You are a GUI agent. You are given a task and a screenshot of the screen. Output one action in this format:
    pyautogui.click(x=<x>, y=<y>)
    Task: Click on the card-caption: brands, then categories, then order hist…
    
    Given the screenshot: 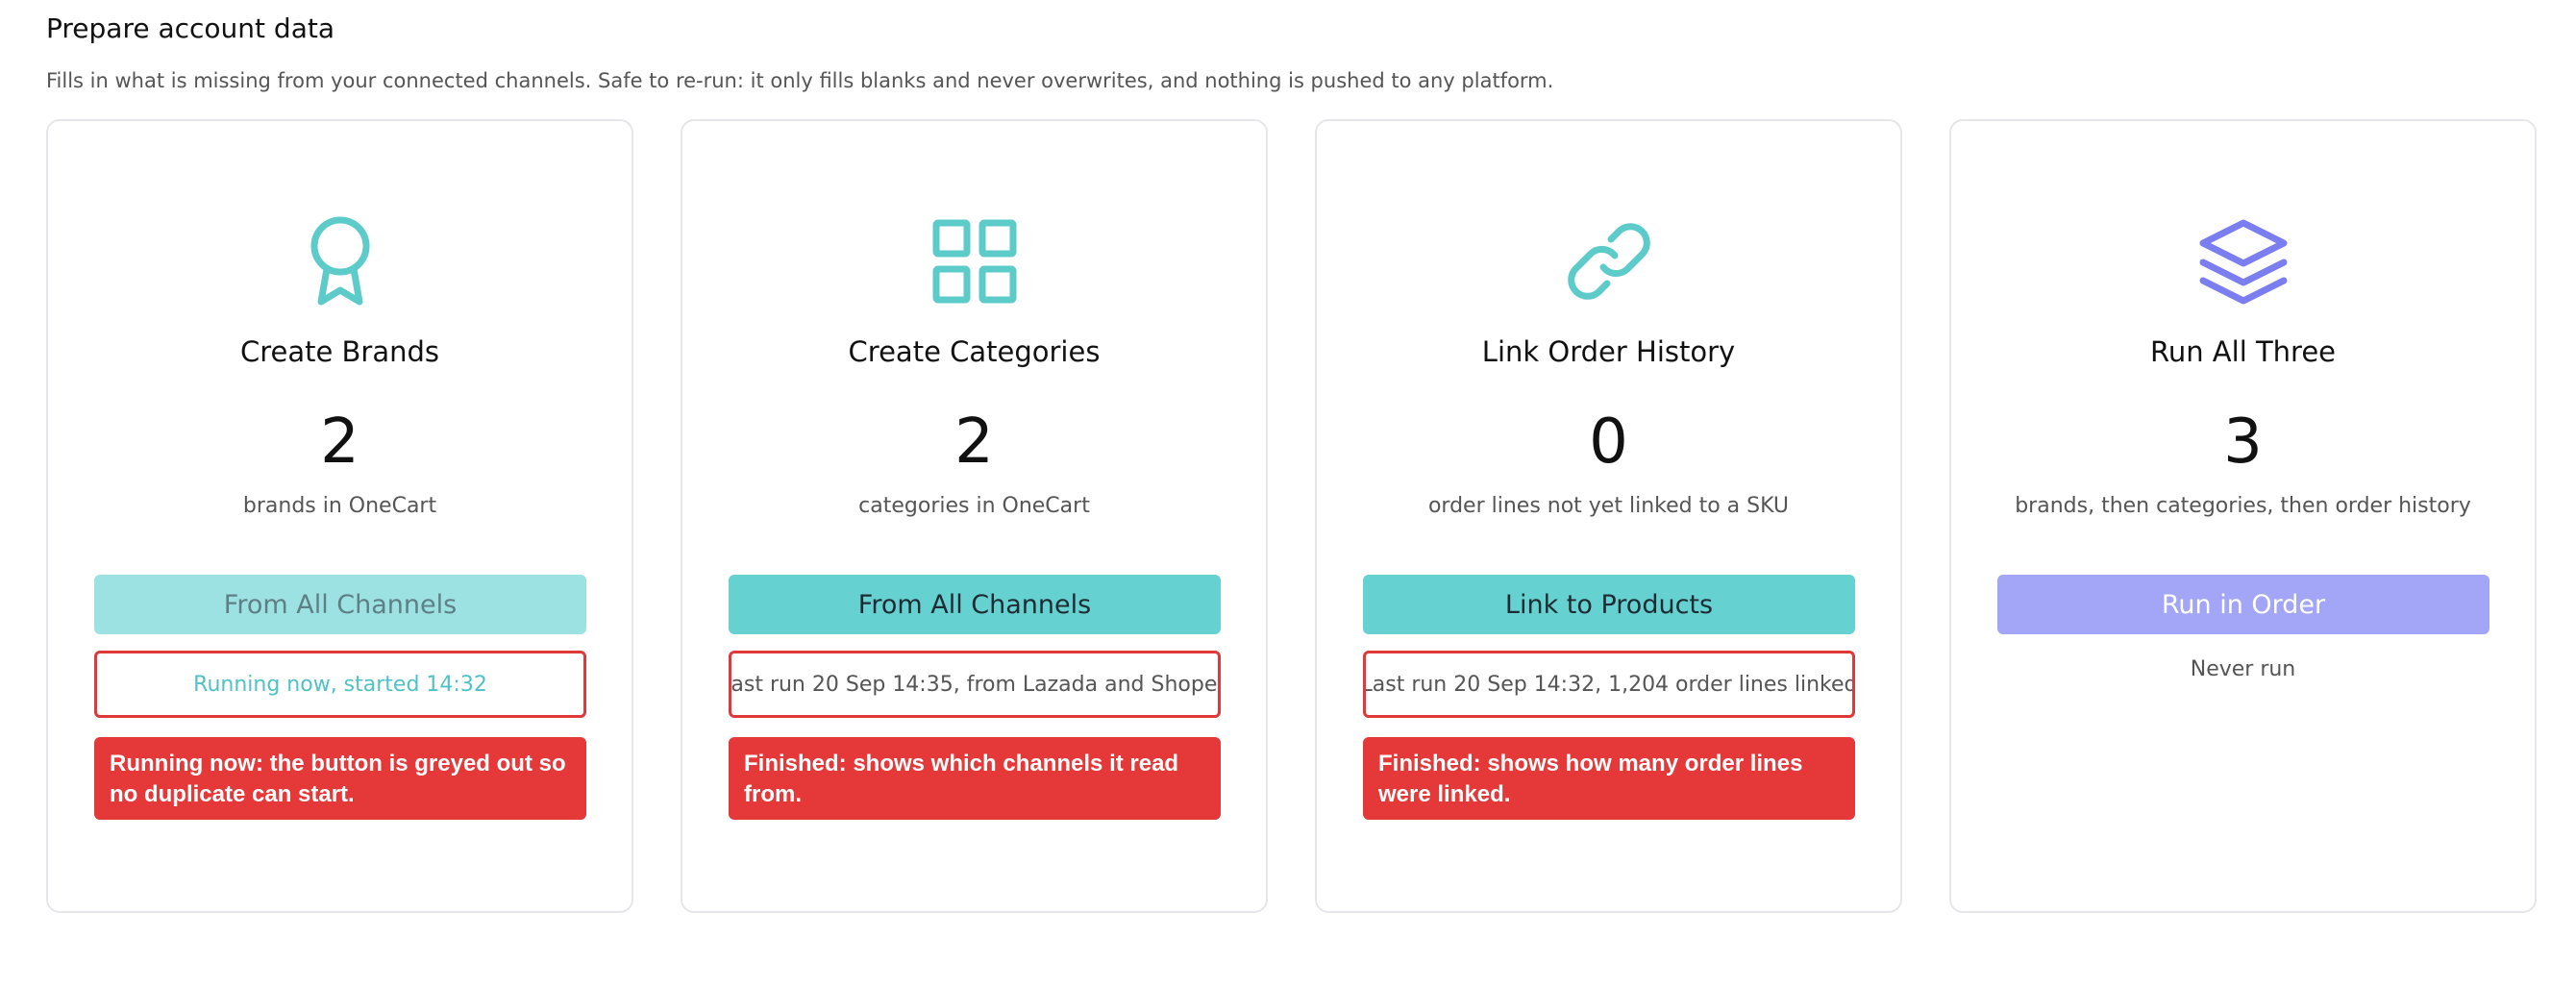 What is the action you would take?
    pyautogui.click(x=2243, y=506)
    